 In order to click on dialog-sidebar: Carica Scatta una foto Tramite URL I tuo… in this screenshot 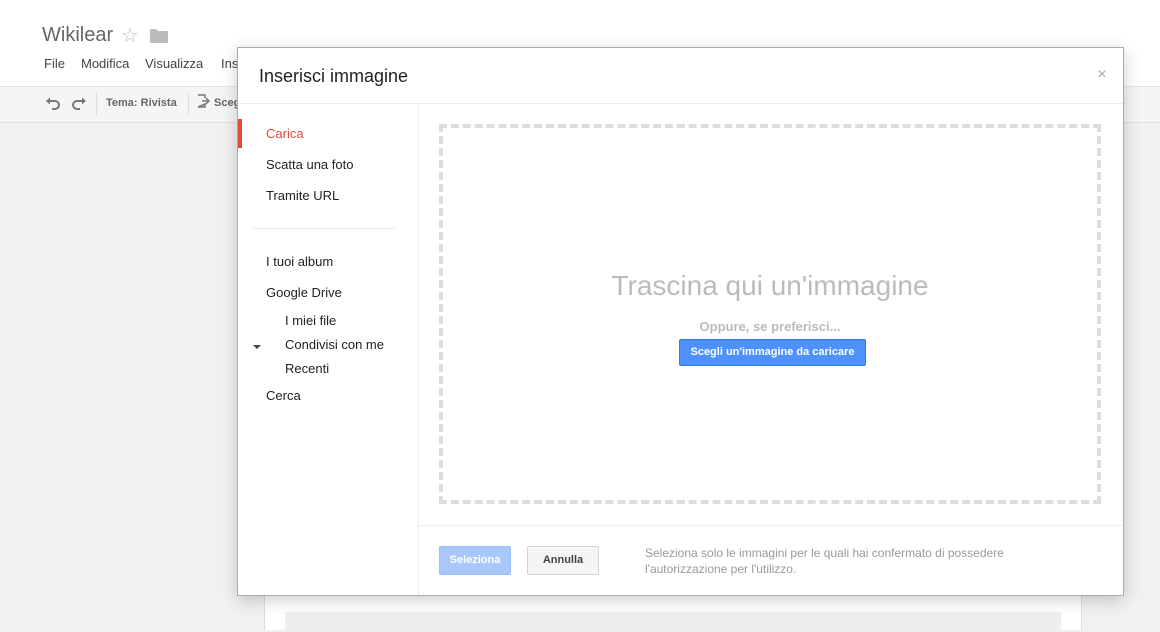, I will do `click(328, 349)`.